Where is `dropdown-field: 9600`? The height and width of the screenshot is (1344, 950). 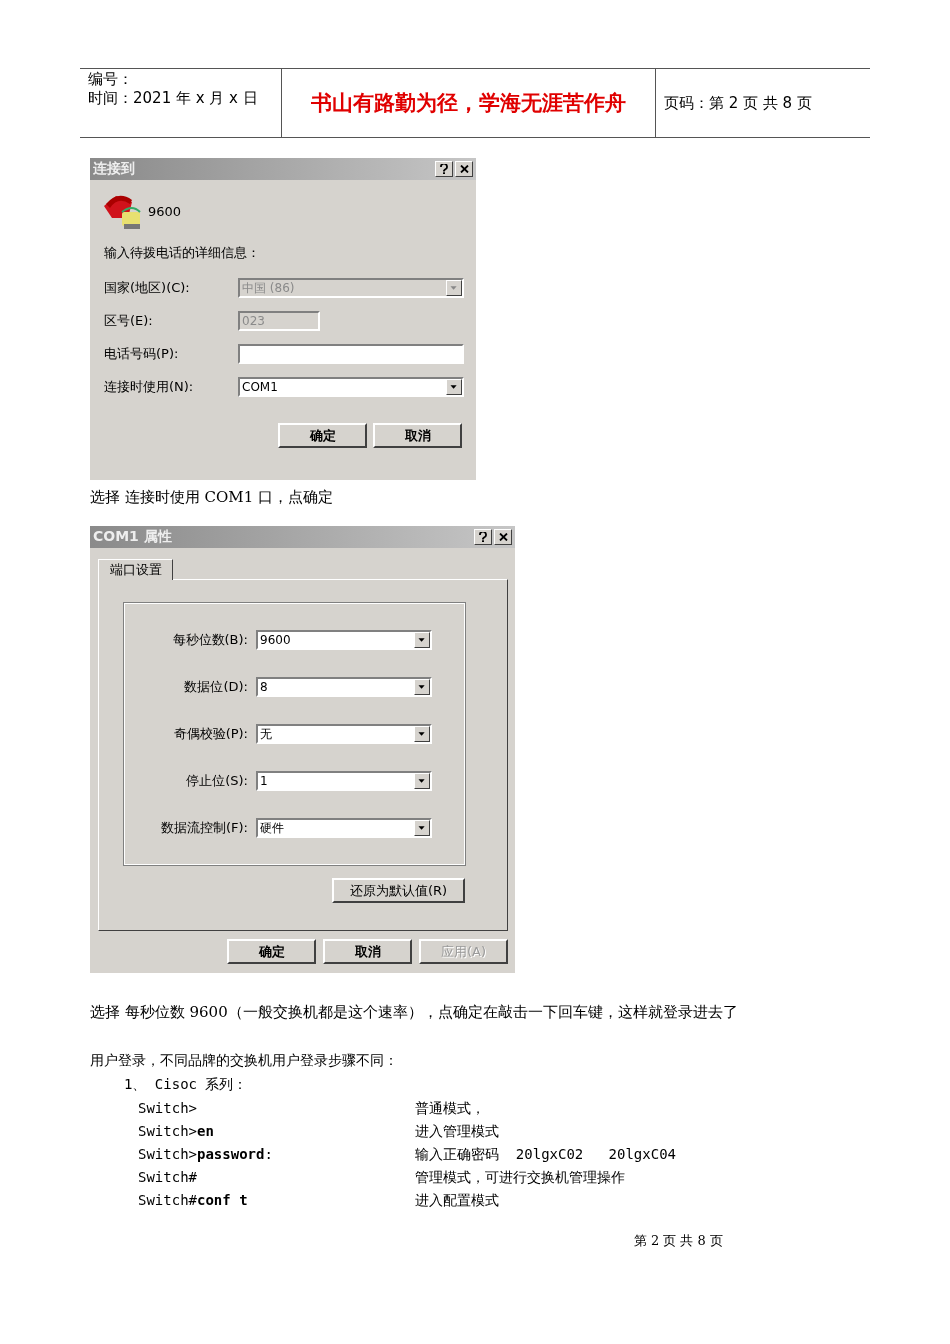 dropdown-field: 9600 is located at coordinates (344, 640).